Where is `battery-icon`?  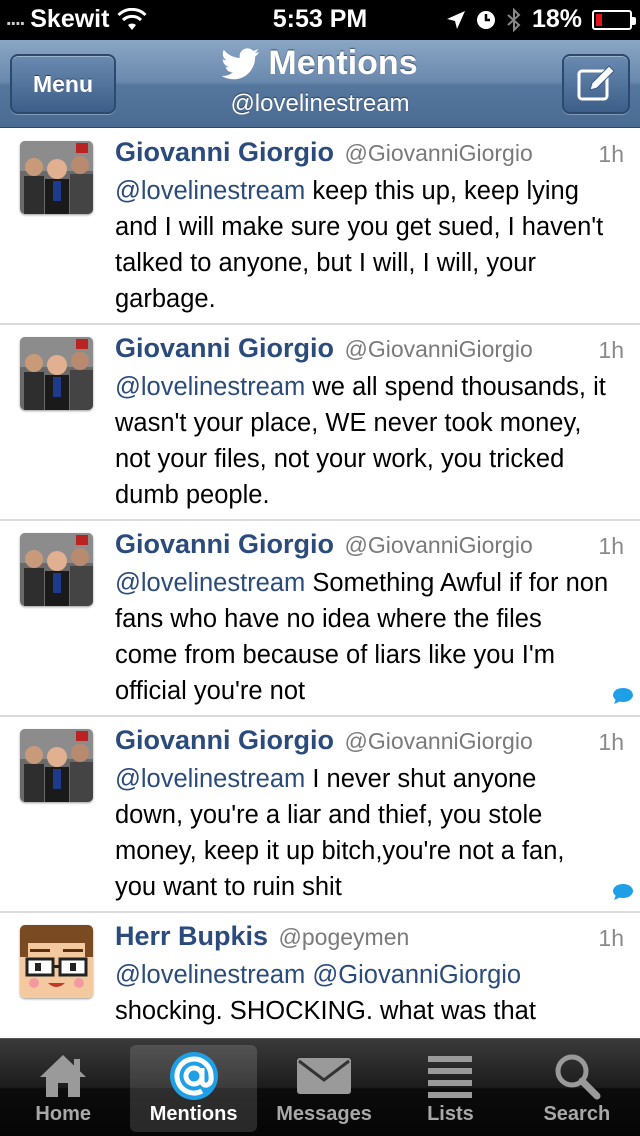 battery-icon is located at coordinates (614, 19).